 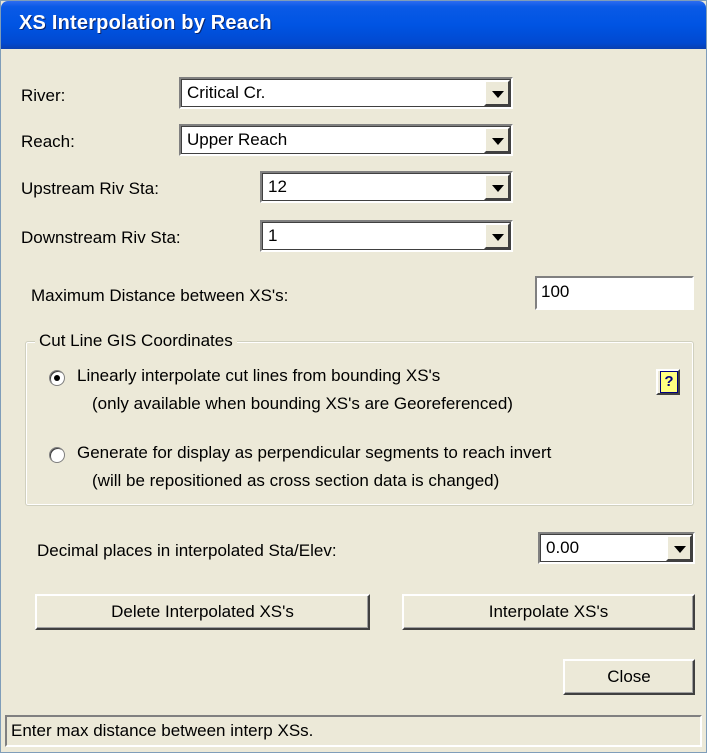 I want to click on upstream-riv-sta-label: Upstream Riv Sta:, so click(x=90, y=188).